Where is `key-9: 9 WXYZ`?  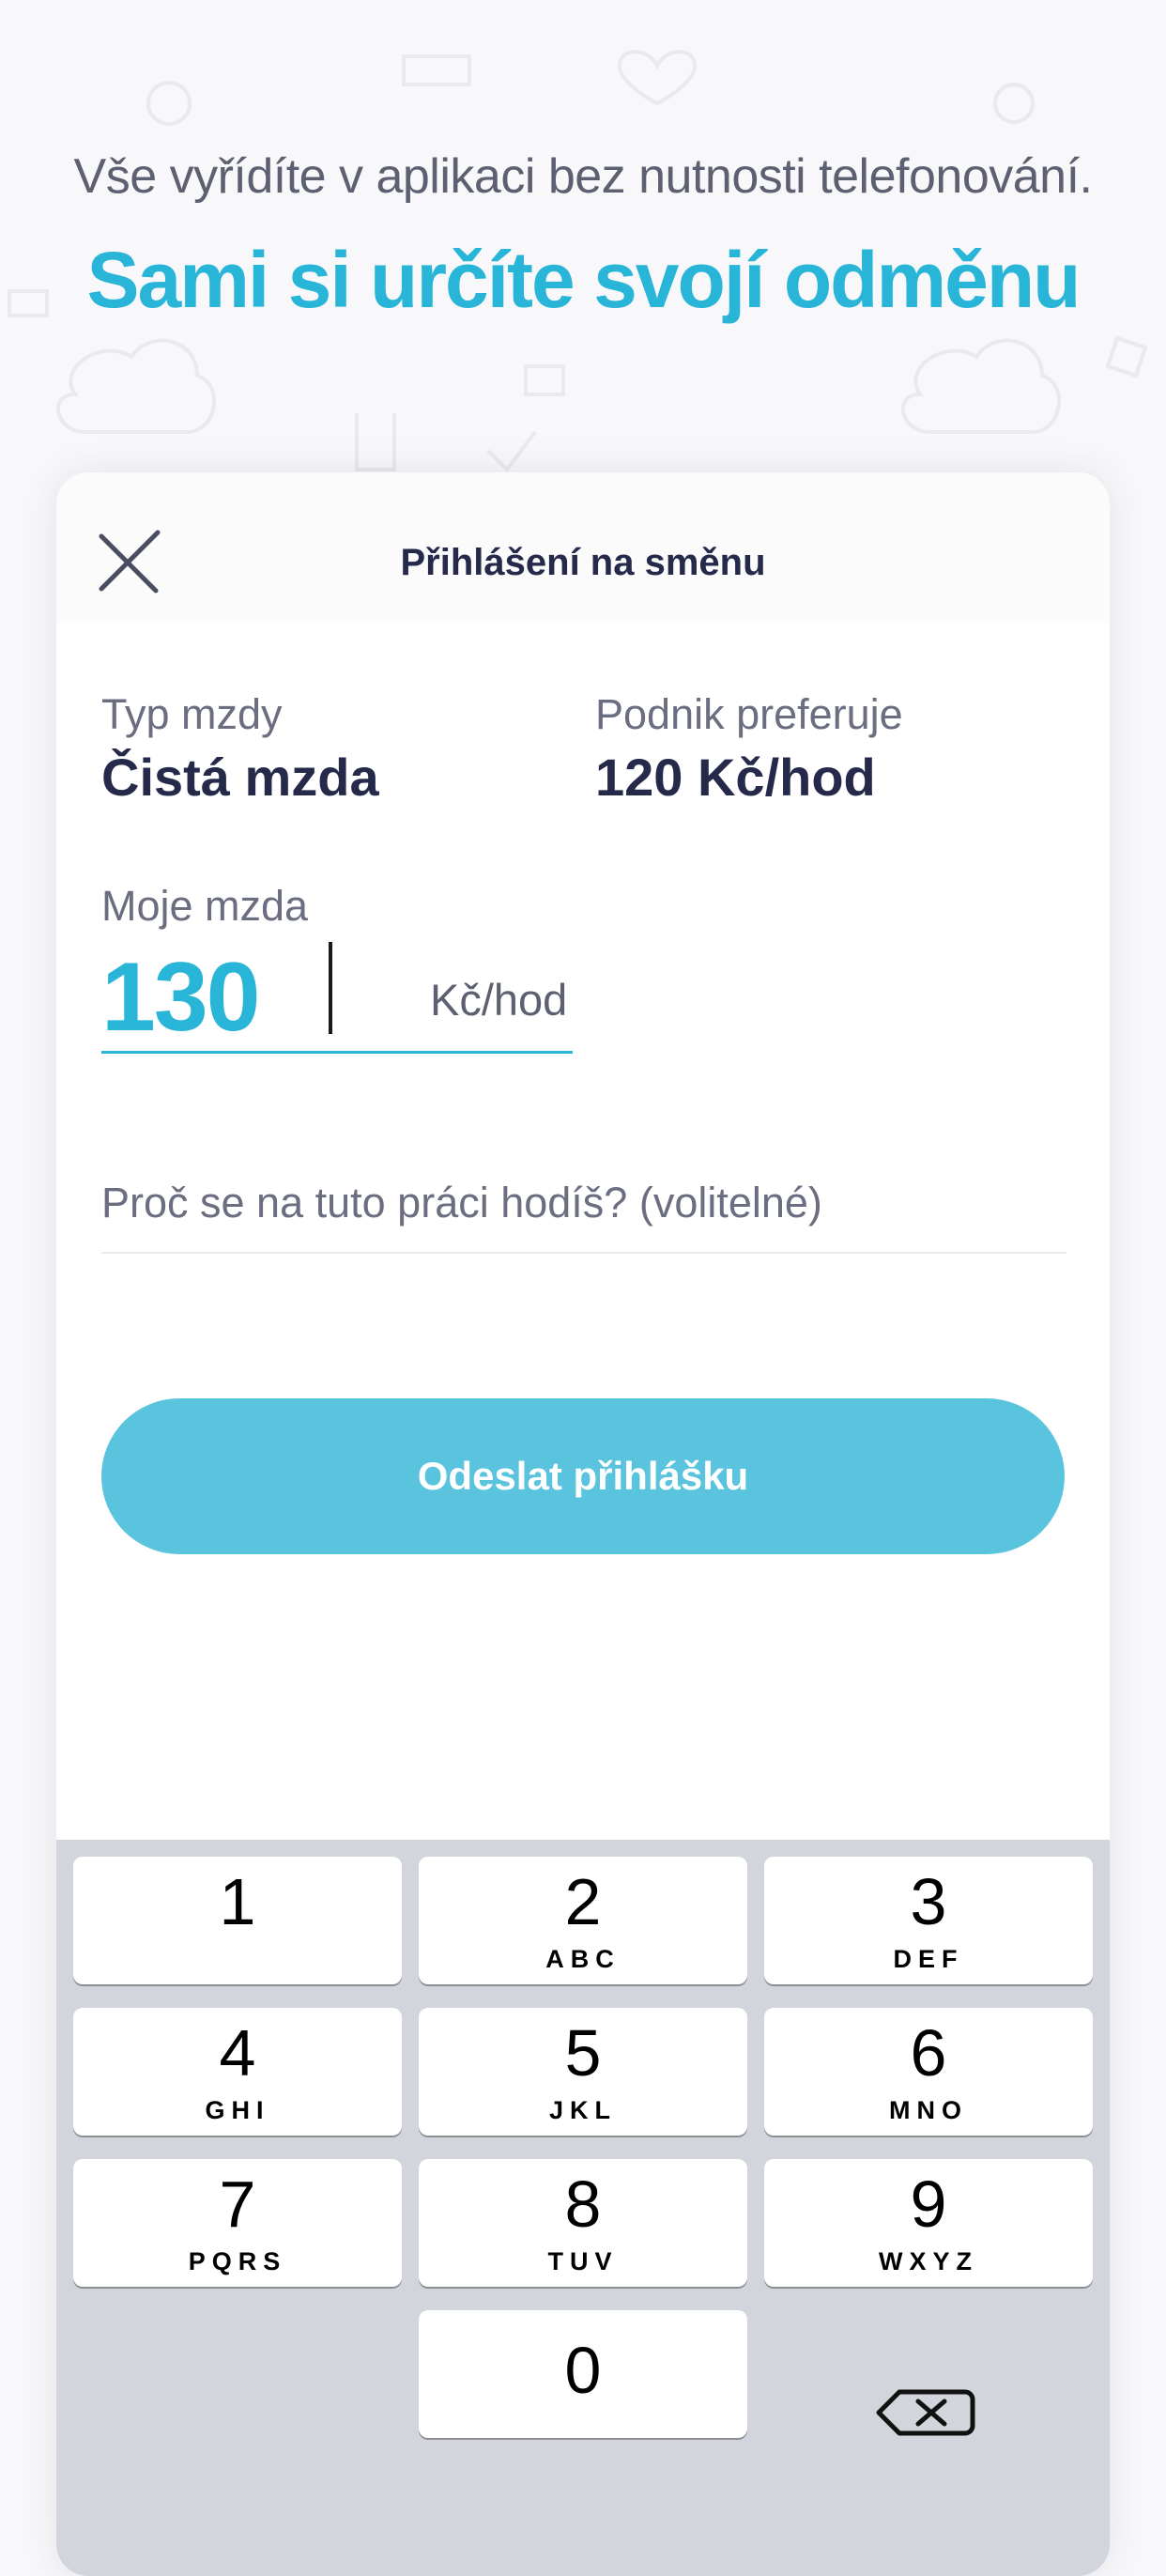
key-9: 9 WXYZ is located at coordinates (928, 2223).